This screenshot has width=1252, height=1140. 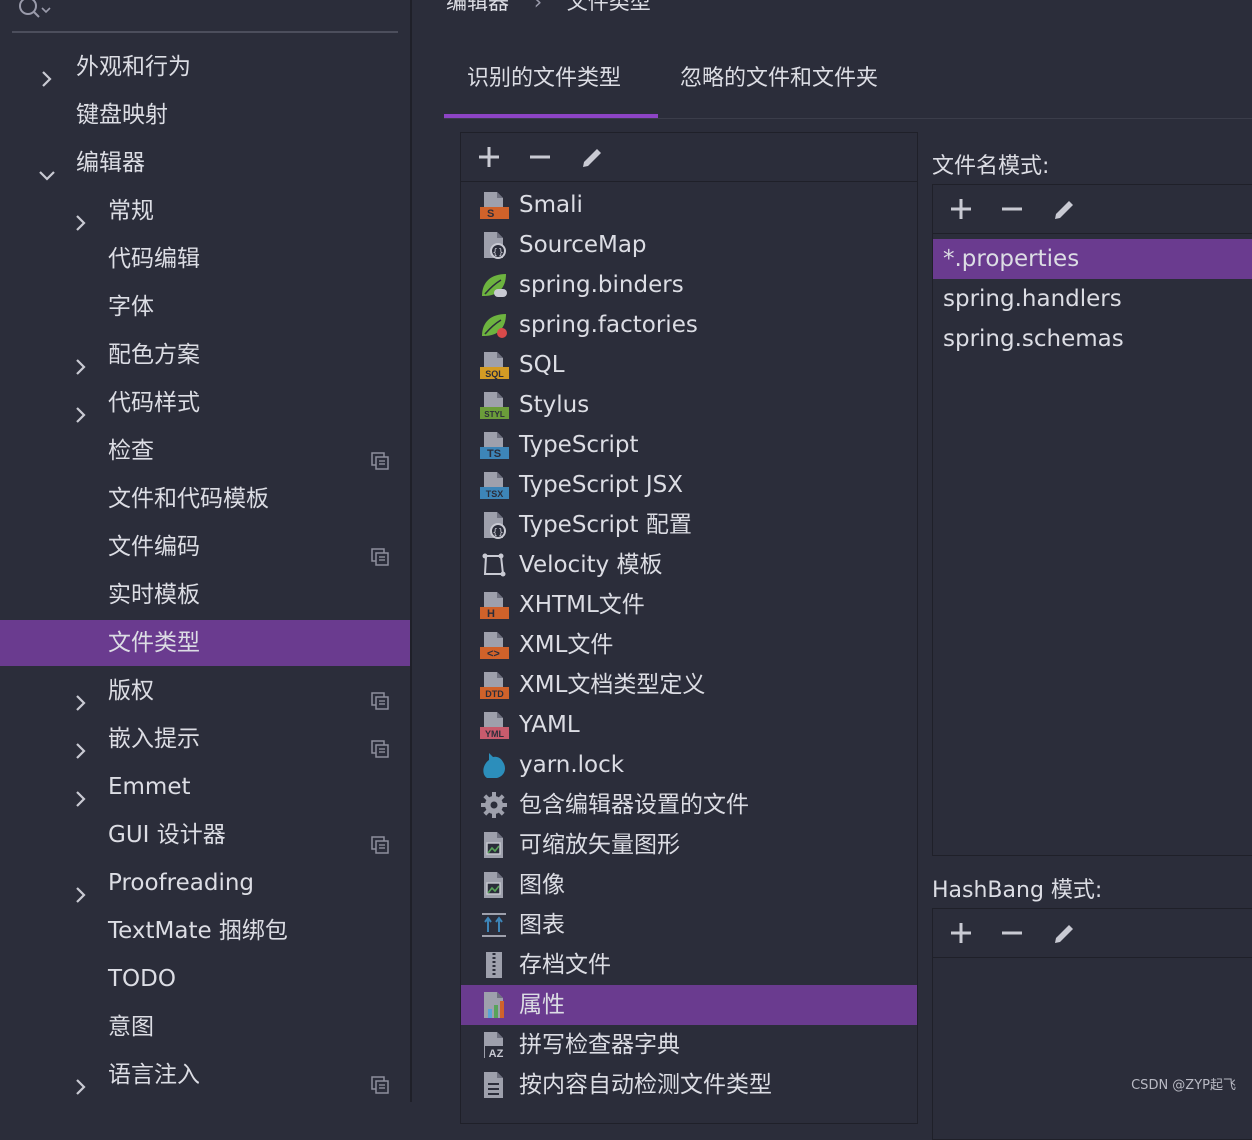 I want to click on spring-leaf-icon, so click(x=494, y=285).